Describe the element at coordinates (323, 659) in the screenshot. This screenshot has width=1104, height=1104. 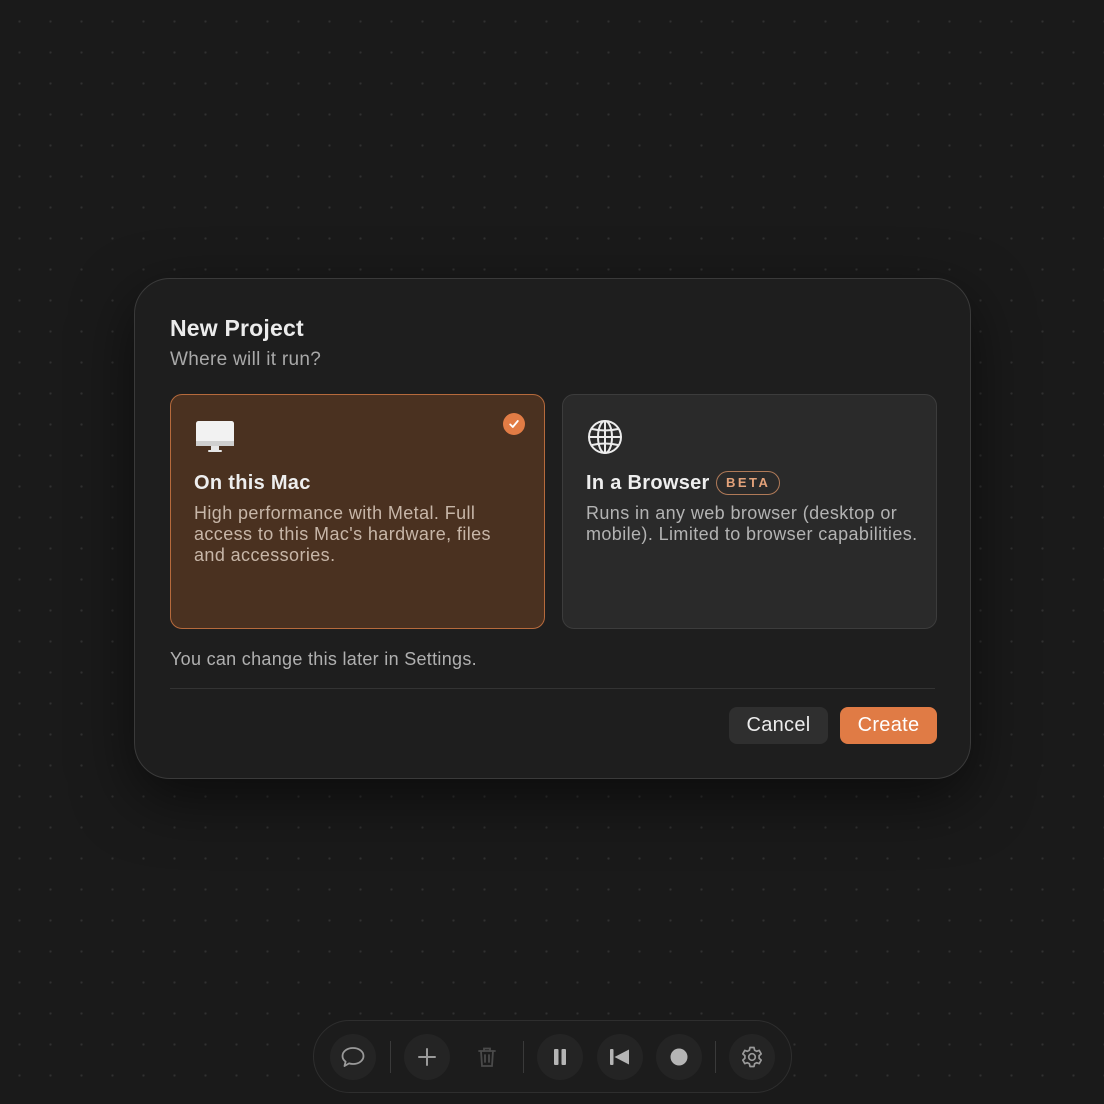
I see `settings-note: You can change this later in Settings.` at that location.